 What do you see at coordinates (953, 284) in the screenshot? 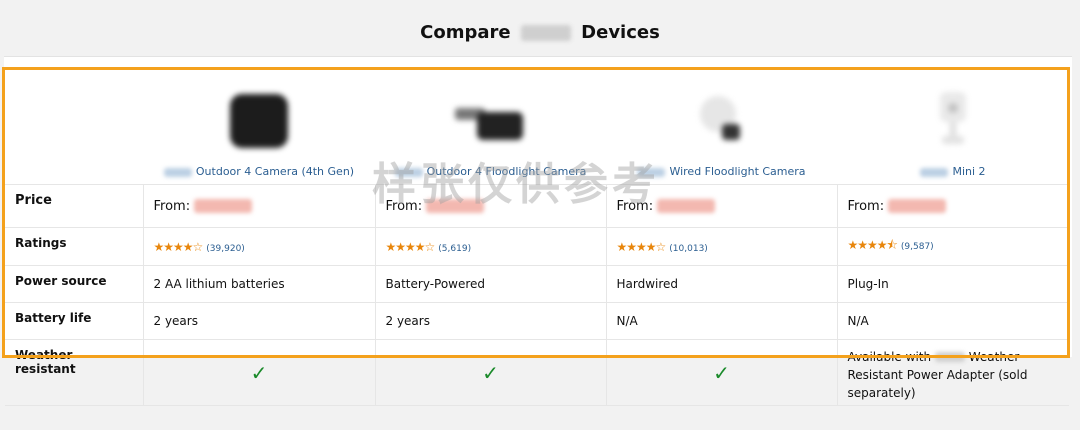
I see `power-cell: Plug-In` at bounding box center [953, 284].